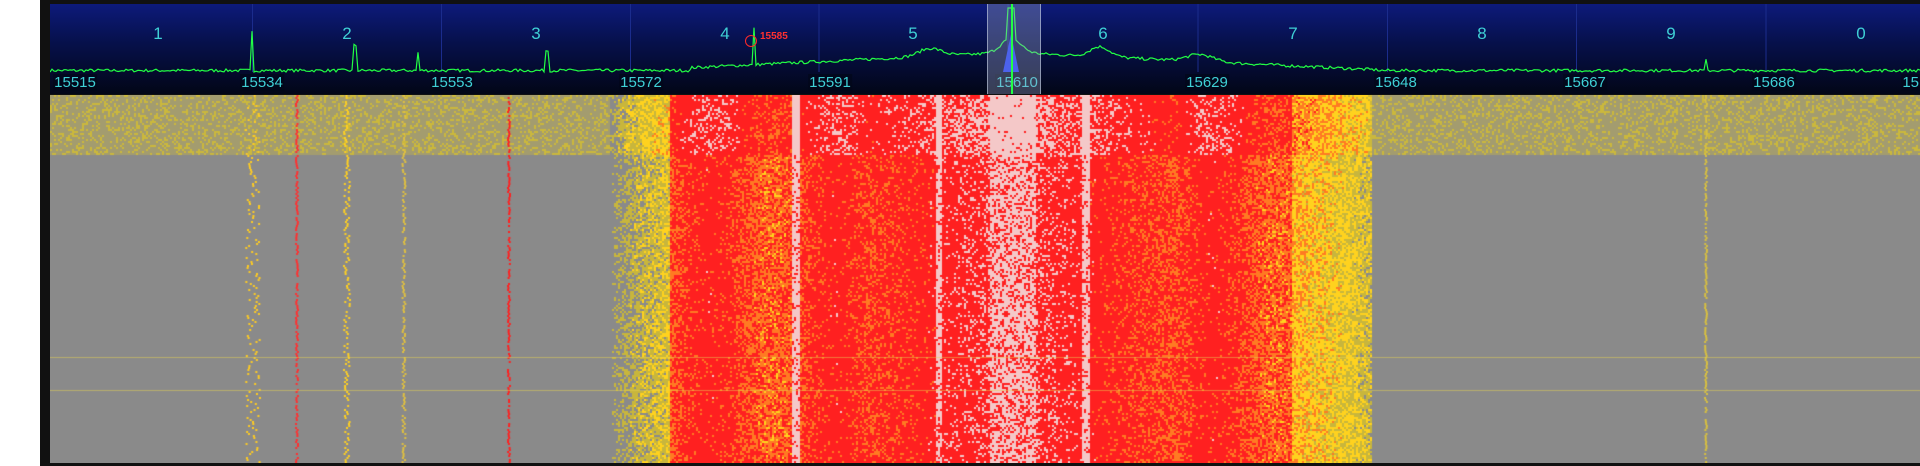 The height and width of the screenshot is (466, 1920). What do you see at coordinates (1585, 82) in the screenshot?
I see `frequency-tick-label: 15667` at bounding box center [1585, 82].